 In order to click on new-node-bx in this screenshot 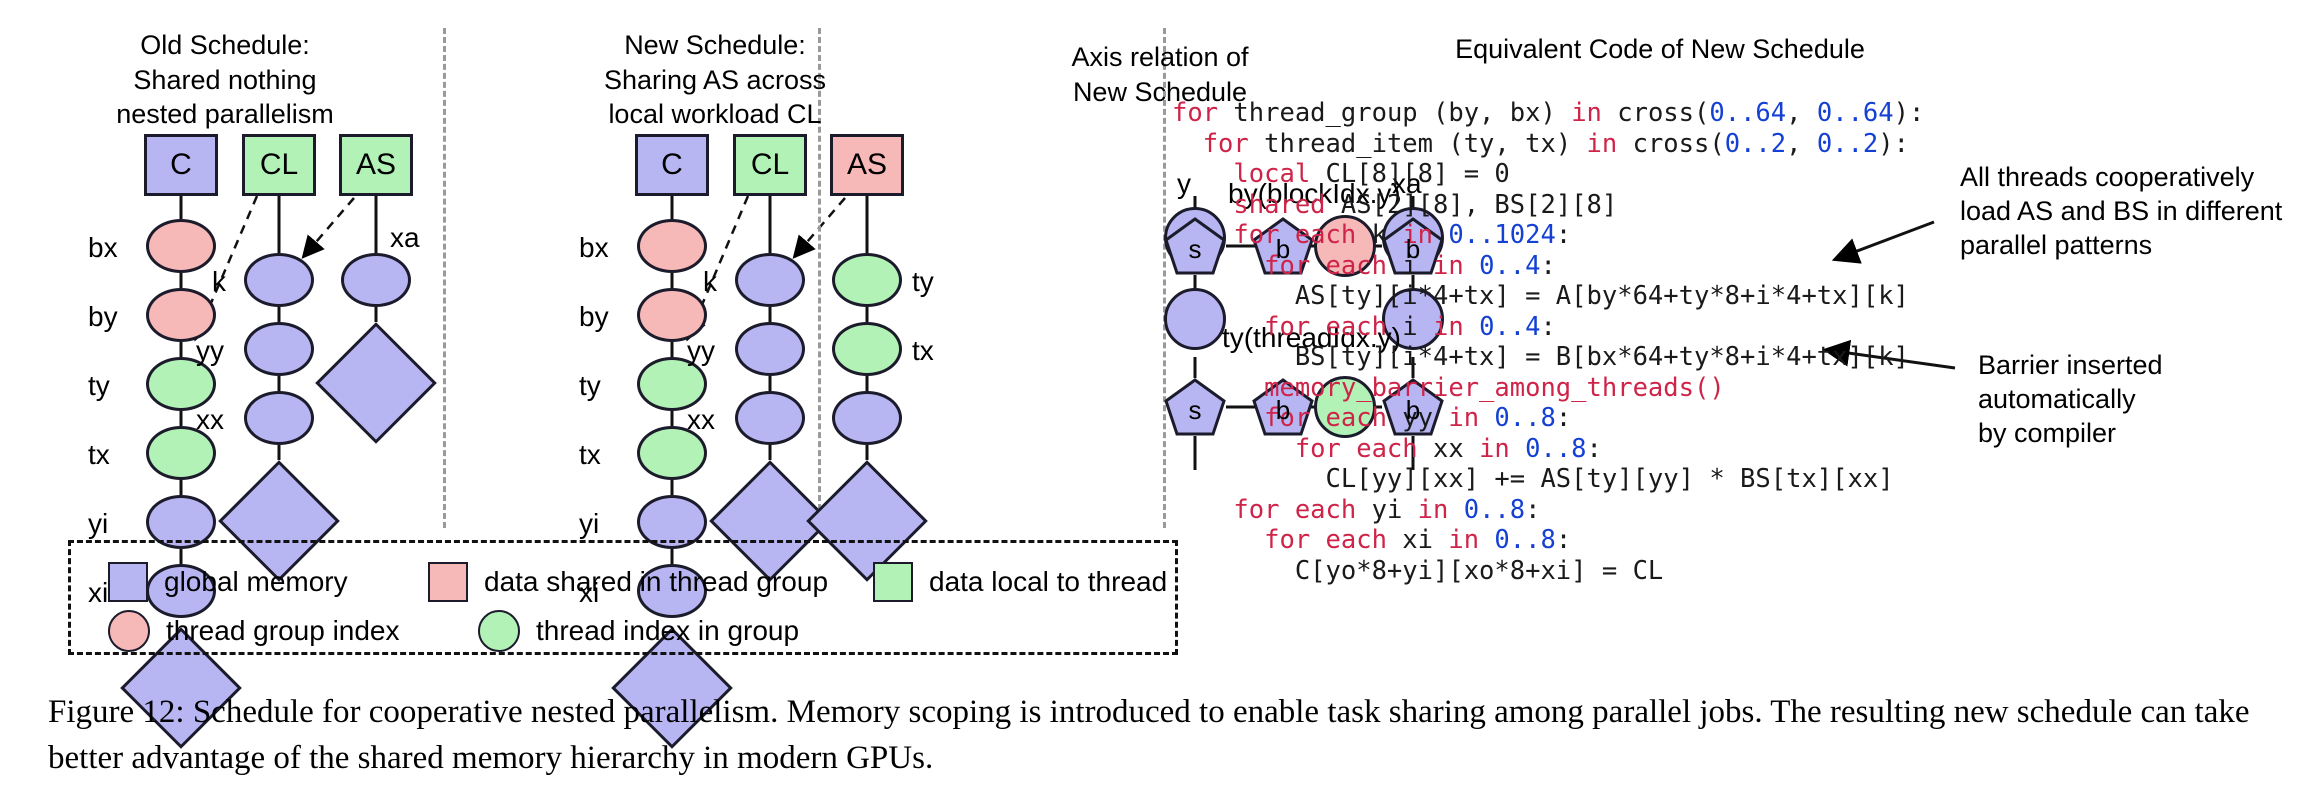, I will do `click(672, 246)`.